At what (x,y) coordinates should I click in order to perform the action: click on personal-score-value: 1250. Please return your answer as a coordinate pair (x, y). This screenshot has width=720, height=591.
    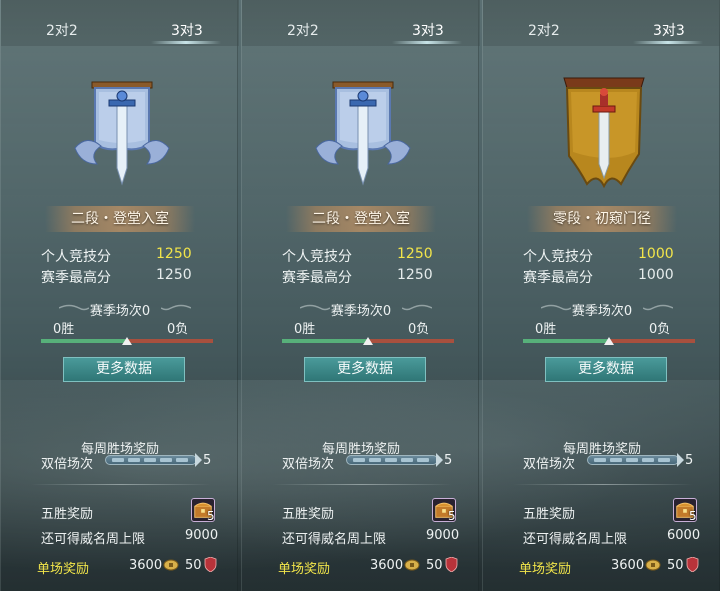
    Looking at the image, I should click on (415, 254).